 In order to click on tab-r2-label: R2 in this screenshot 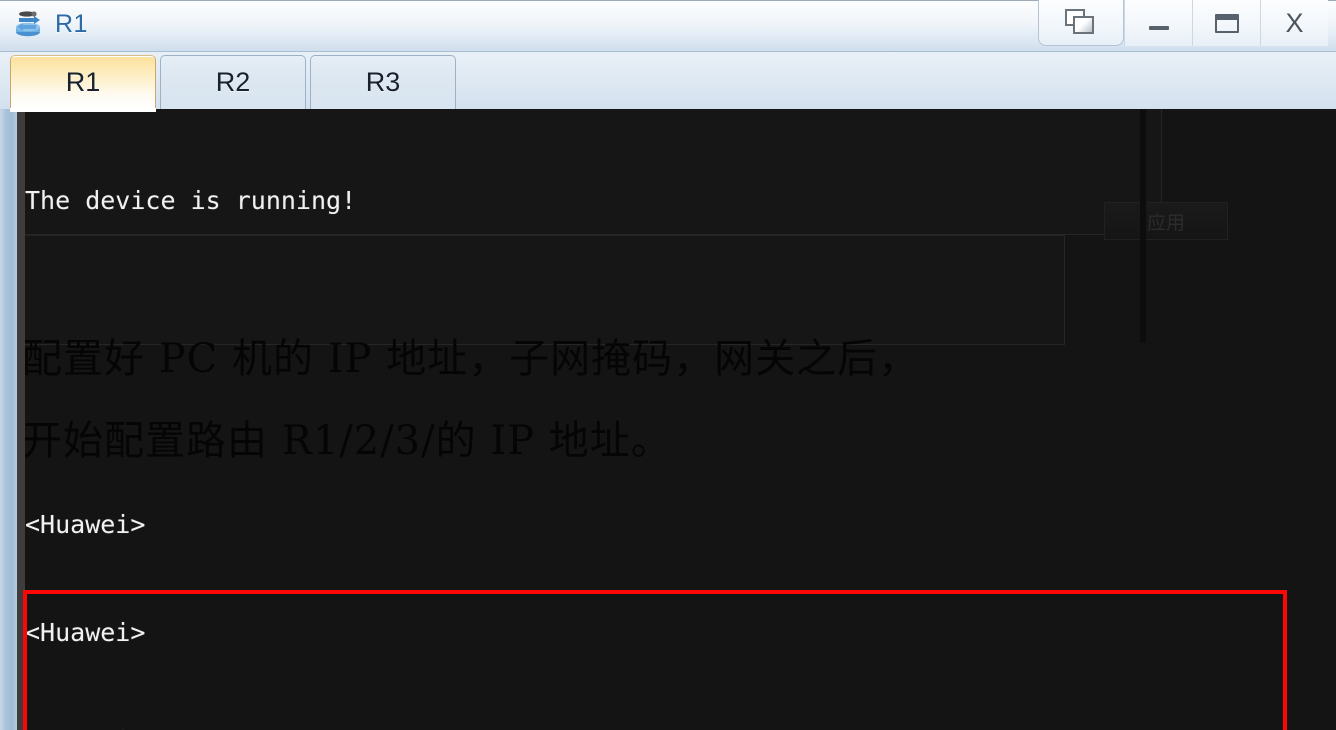, I will do `click(233, 82)`.